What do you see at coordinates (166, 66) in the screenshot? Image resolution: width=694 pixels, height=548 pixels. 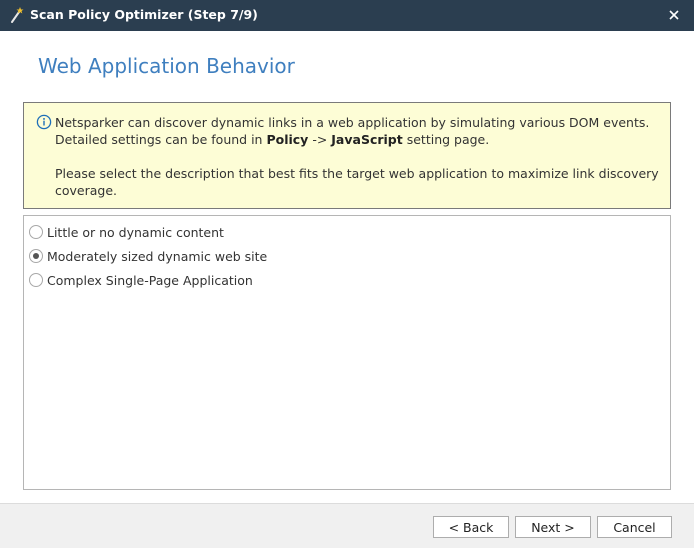 I see `page-title: Web Application Behavior` at bounding box center [166, 66].